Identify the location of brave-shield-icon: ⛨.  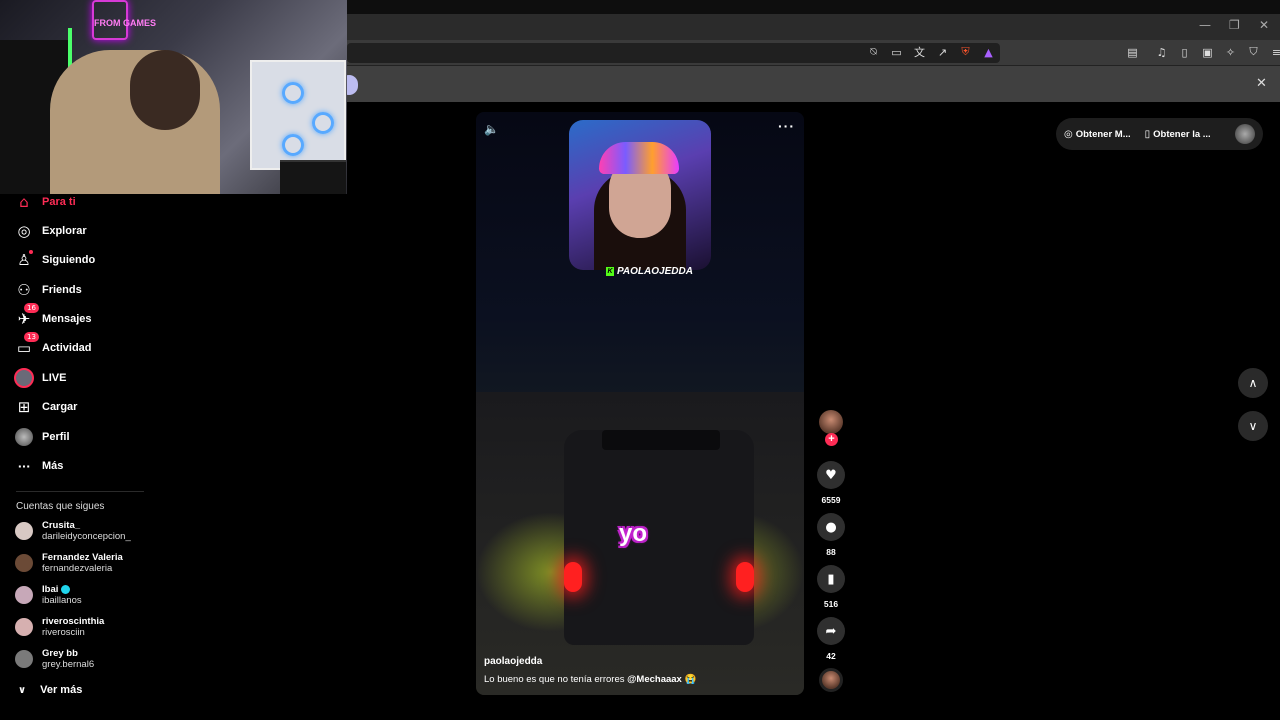
(965, 52).